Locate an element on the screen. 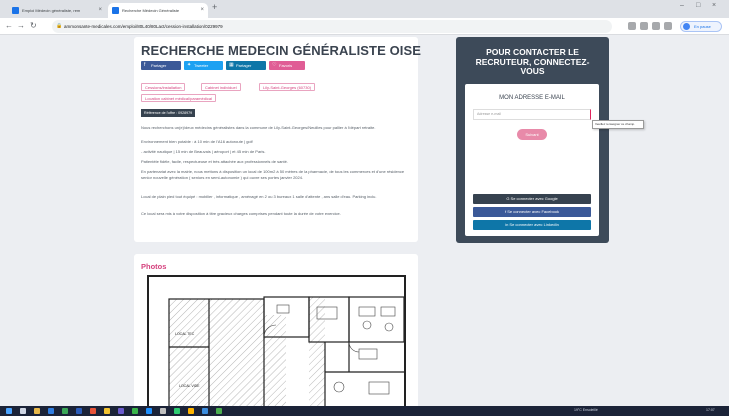 The height and width of the screenshot is (416, 729). profile-button: En pause is located at coordinates (701, 26).